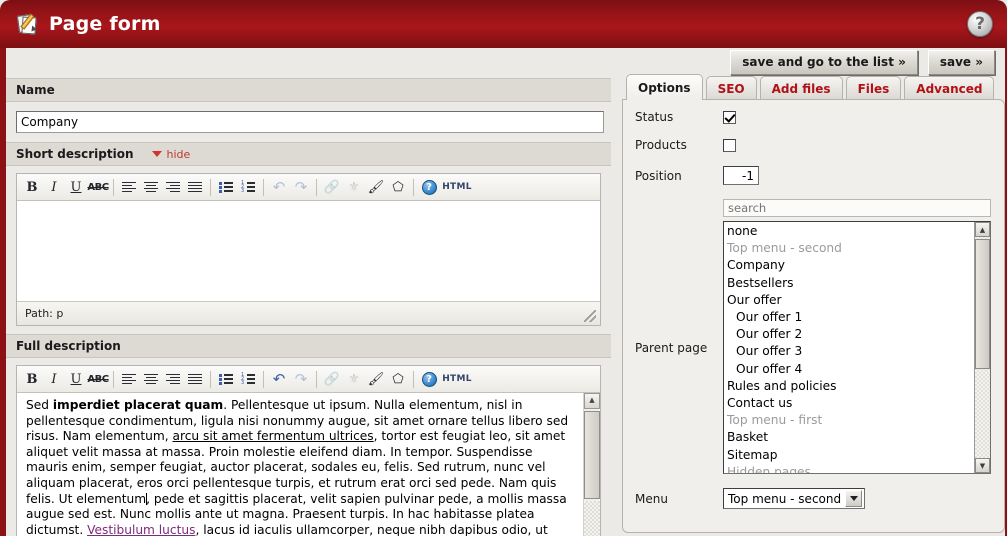 The height and width of the screenshot is (536, 1007). What do you see at coordinates (858, 468) in the screenshot?
I see `list-item: Hidden pages` at bounding box center [858, 468].